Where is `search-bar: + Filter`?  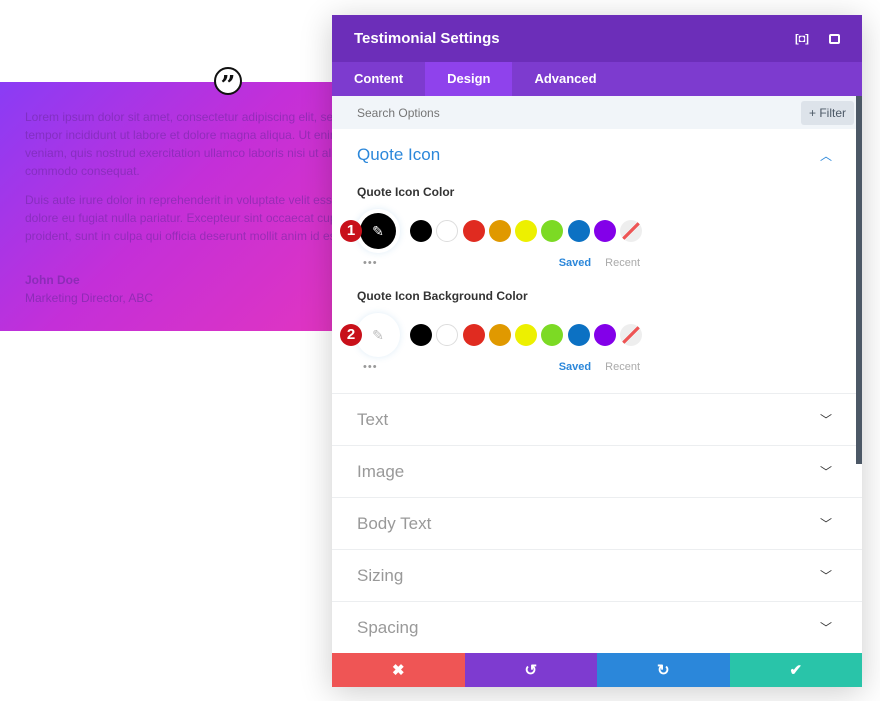 search-bar: + Filter is located at coordinates (597, 112).